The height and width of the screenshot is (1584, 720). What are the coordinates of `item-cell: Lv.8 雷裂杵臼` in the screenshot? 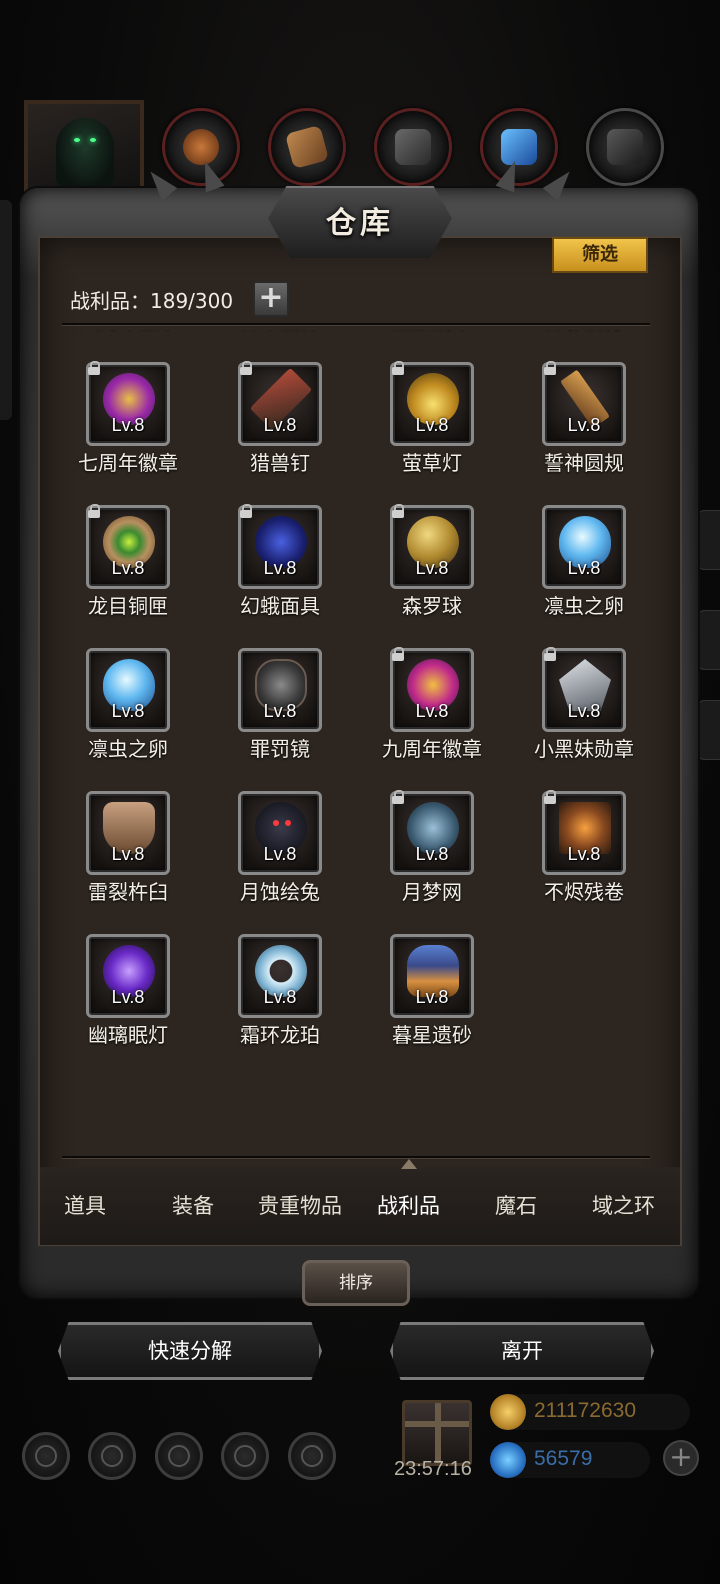 It's located at (138, 855).